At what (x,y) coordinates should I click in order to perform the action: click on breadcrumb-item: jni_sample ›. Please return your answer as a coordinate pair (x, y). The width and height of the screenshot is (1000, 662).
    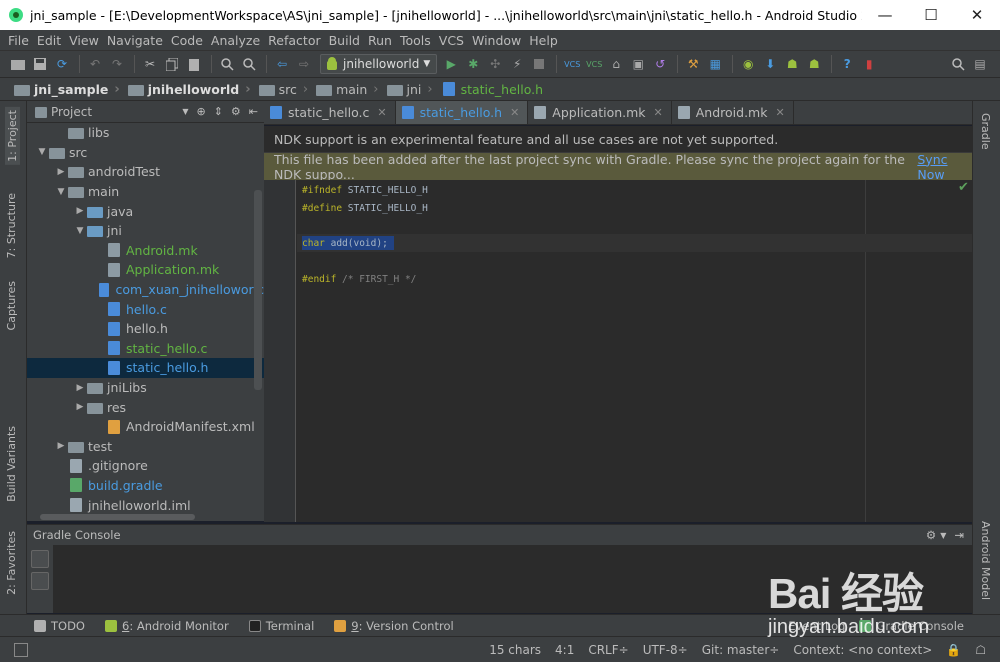
    Looking at the image, I should click on (67, 89).